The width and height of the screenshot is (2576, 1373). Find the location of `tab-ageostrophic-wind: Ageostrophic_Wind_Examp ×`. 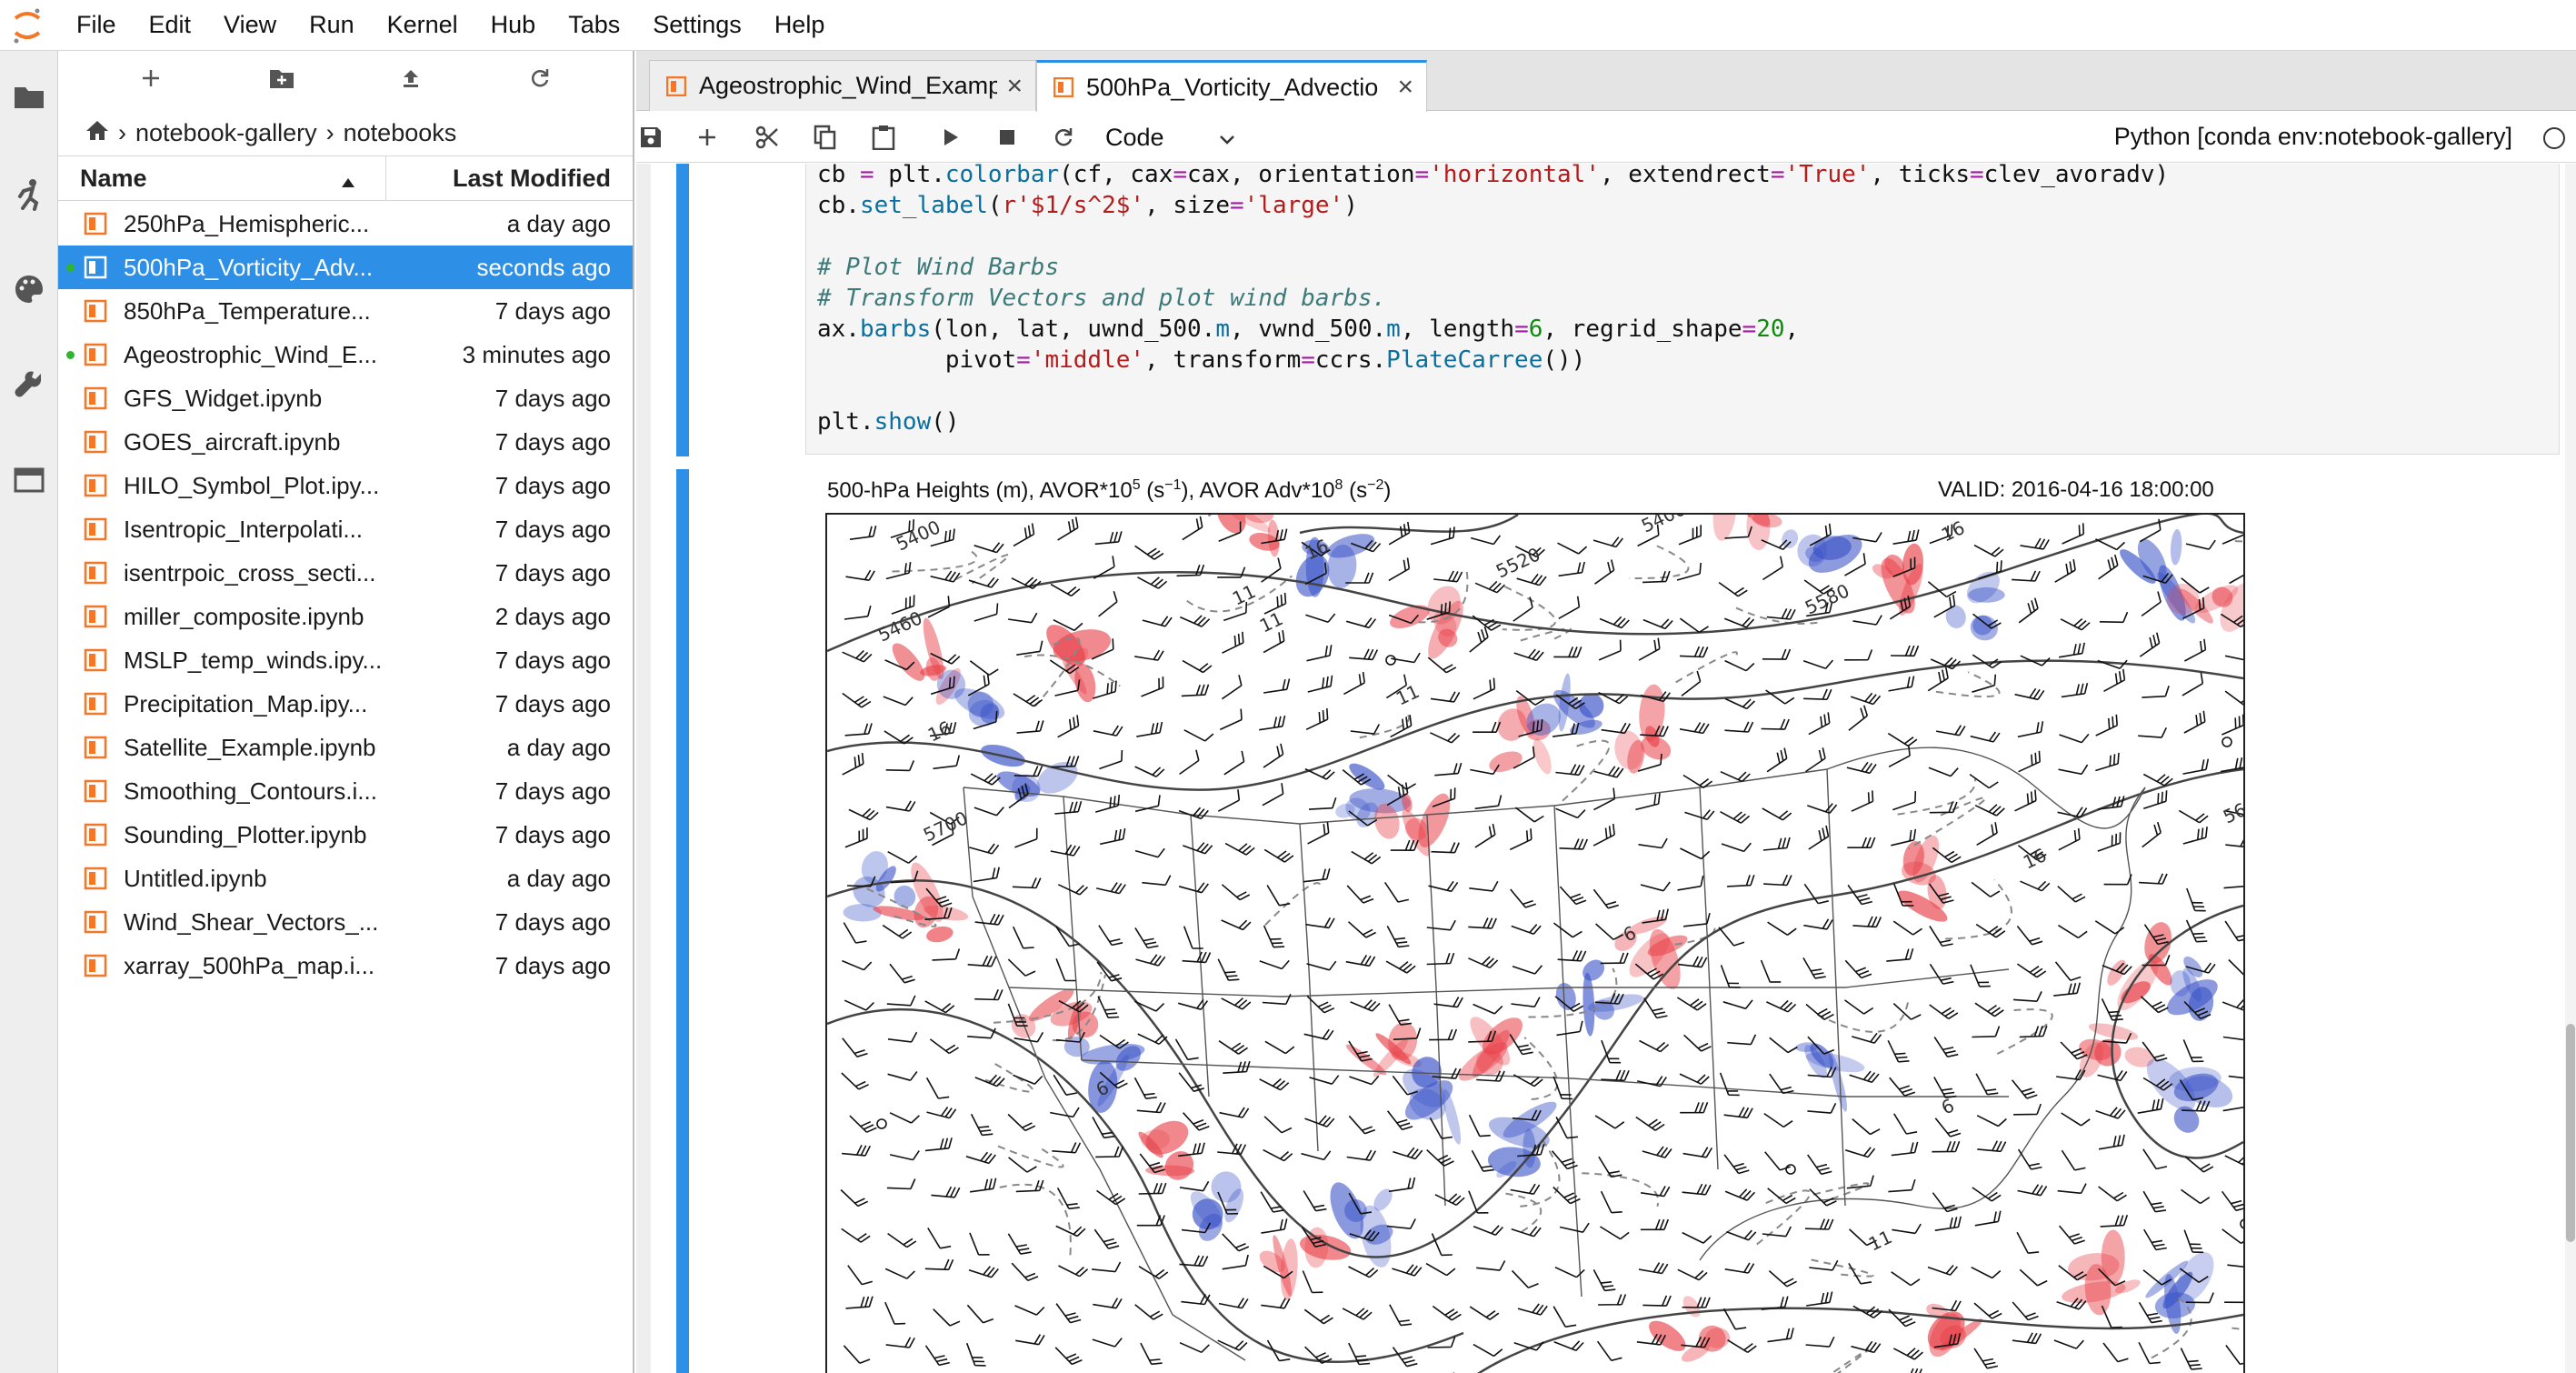

tab-ageostrophic-wind: Ageostrophic_Wind_Examp × is located at coordinates (842, 85).